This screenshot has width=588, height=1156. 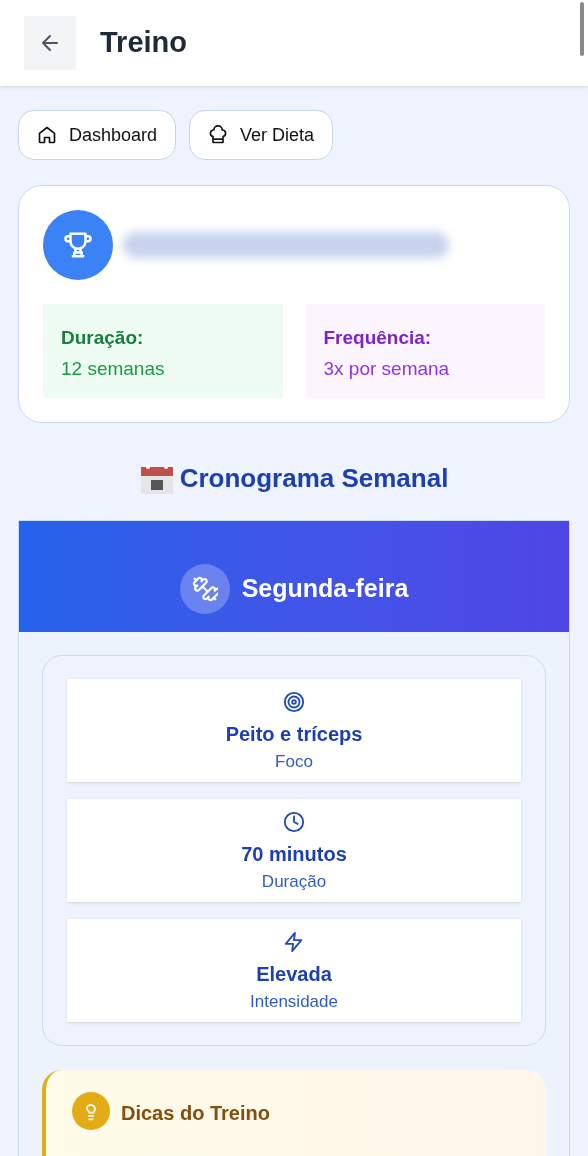 What do you see at coordinates (97, 135) in the screenshot?
I see `nav-button: Dashboard` at bounding box center [97, 135].